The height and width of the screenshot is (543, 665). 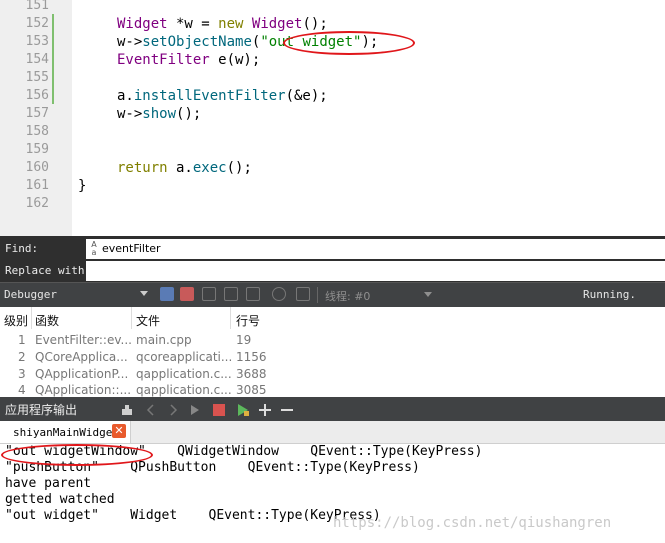 What do you see at coordinates (148, 320) in the screenshot?
I see `column-header-file: 文件` at bounding box center [148, 320].